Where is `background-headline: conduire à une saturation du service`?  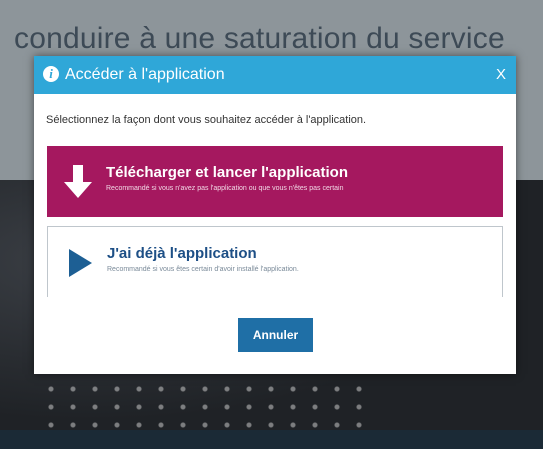 background-headline: conduire à une saturation du service is located at coordinates (259, 38).